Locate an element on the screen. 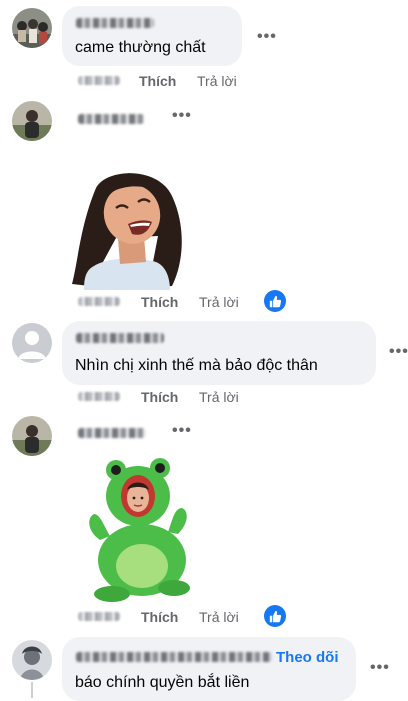 The image size is (408, 701). frog-costume-avatar-sticker-icon is located at coordinates (139, 530).